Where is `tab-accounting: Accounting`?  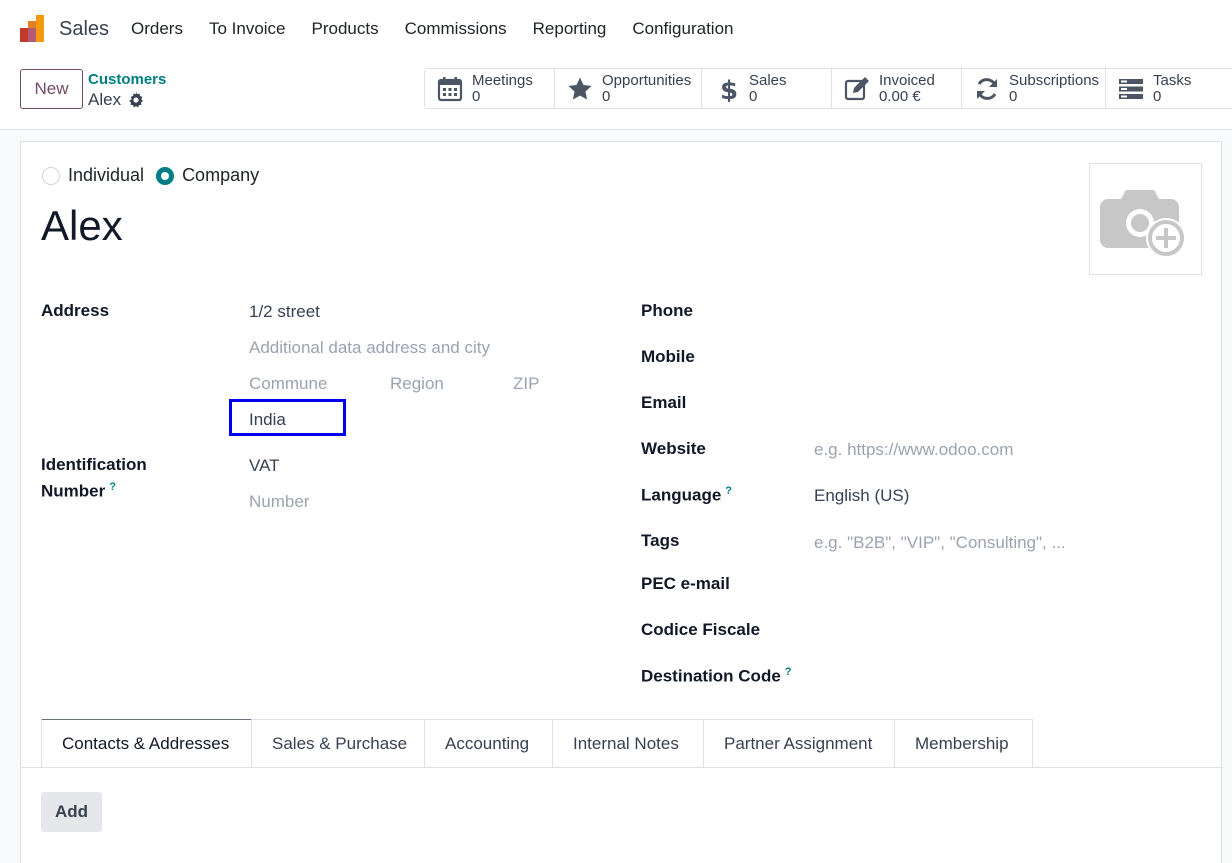 tab-accounting: Accounting is located at coordinates (488, 743).